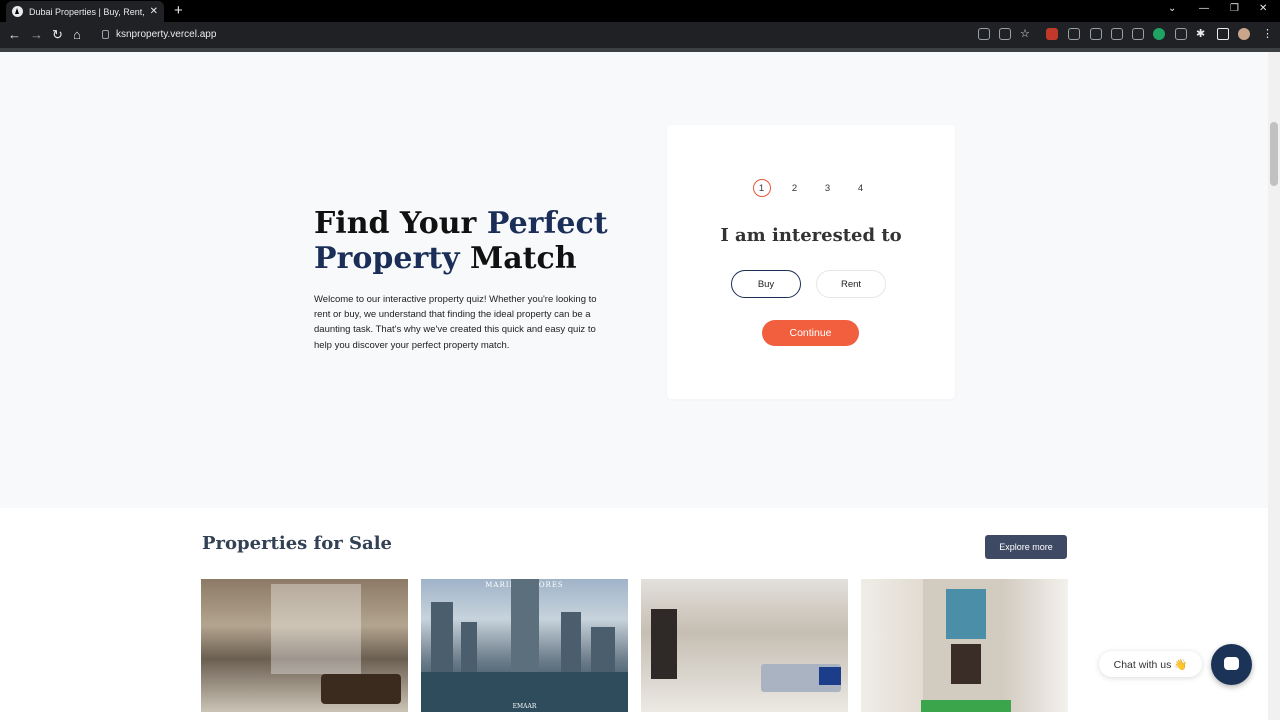 Image resolution: width=1280 pixels, height=720 pixels. Describe the element at coordinates (640, 35) in the screenshot. I see `browser-toolbar: ← → ↻ ⌂ ksnproperty.vercel.app ☆ ✱ ⋮` at that location.